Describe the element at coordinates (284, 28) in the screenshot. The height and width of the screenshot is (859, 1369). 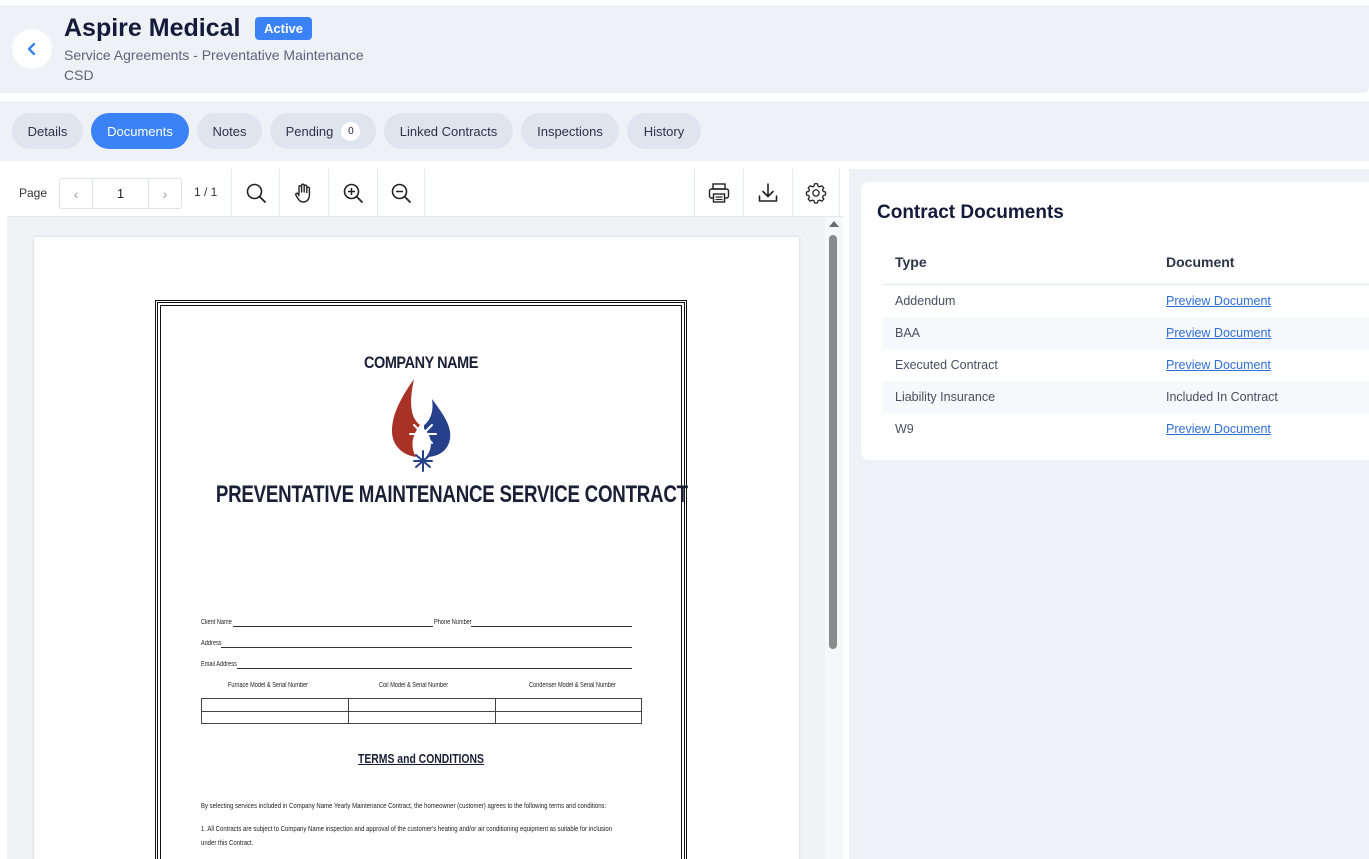
I see `status-badge: Active` at that location.